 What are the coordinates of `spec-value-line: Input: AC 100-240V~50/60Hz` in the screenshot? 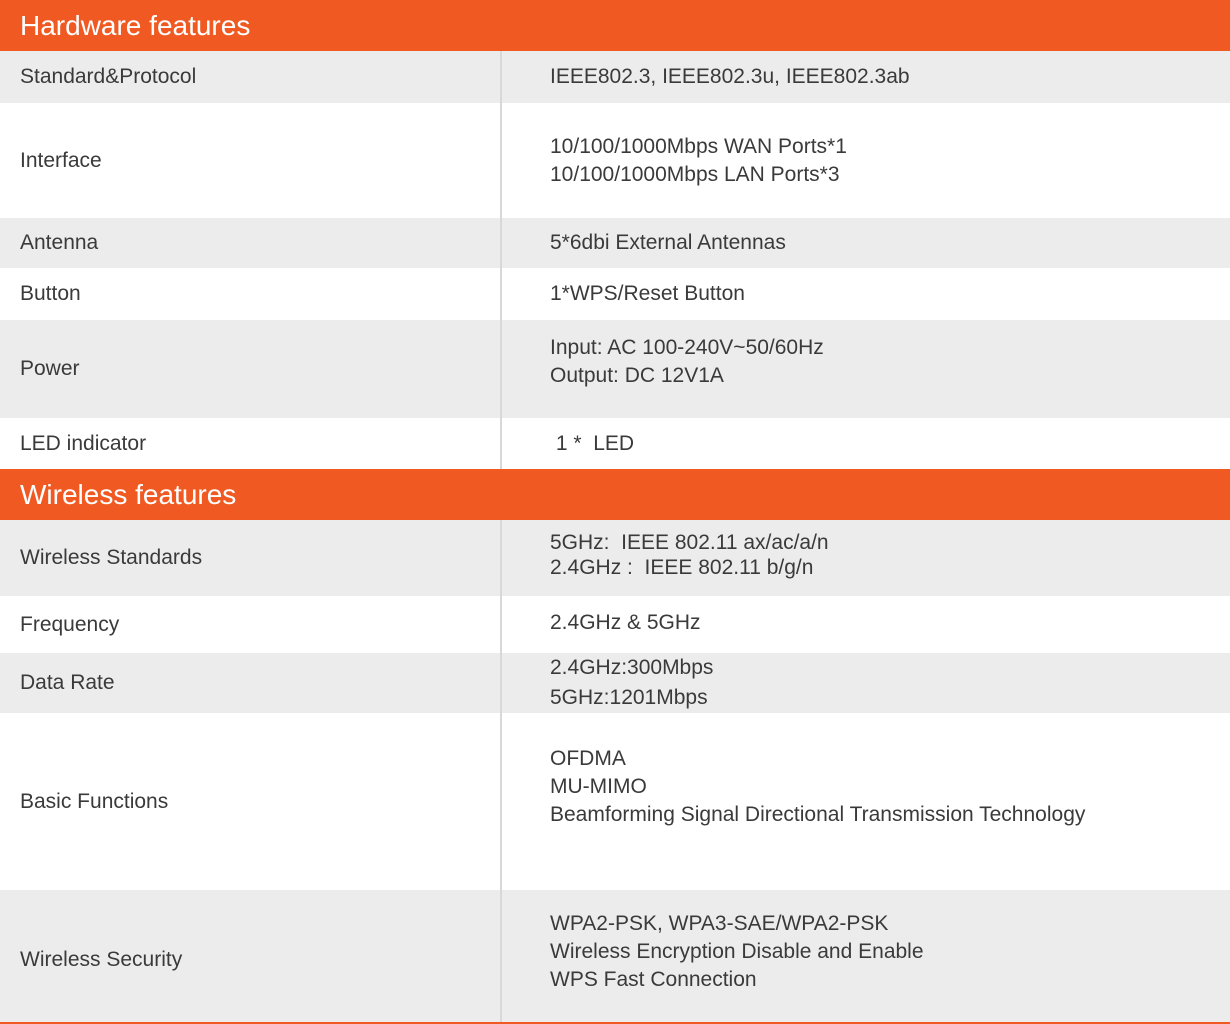 It's located at (687, 347).